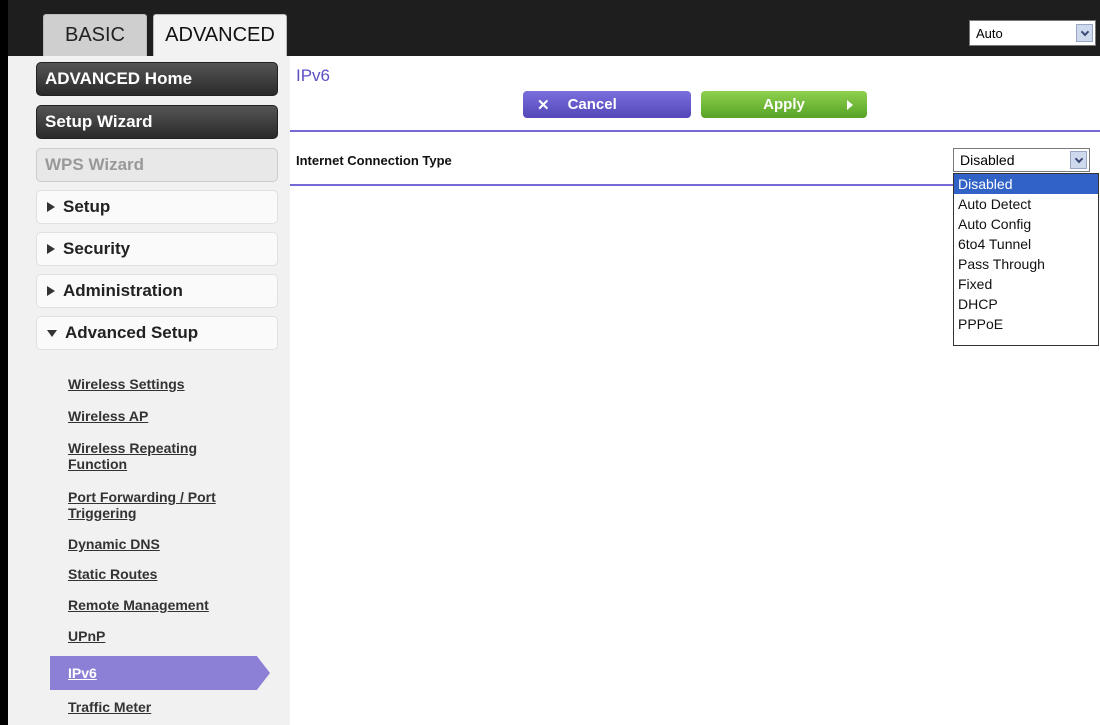  What do you see at coordinates (163, 707) in the screenshot?
I see `link-traffic-meter: Traffic Meter` at bounding box center [163, 707].